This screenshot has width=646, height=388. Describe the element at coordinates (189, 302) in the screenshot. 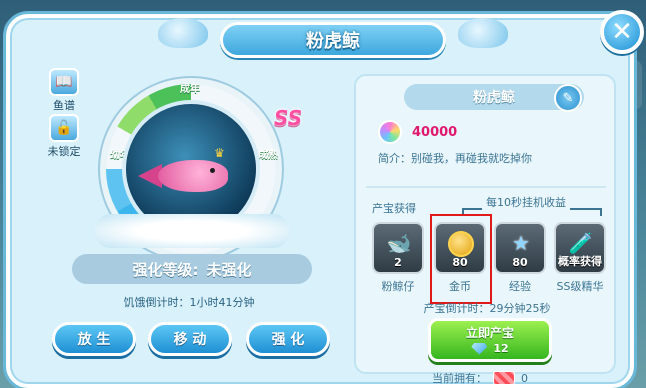

I see `hunger-countdown: 饥饿倒计时：1小时41分钟` at that location.